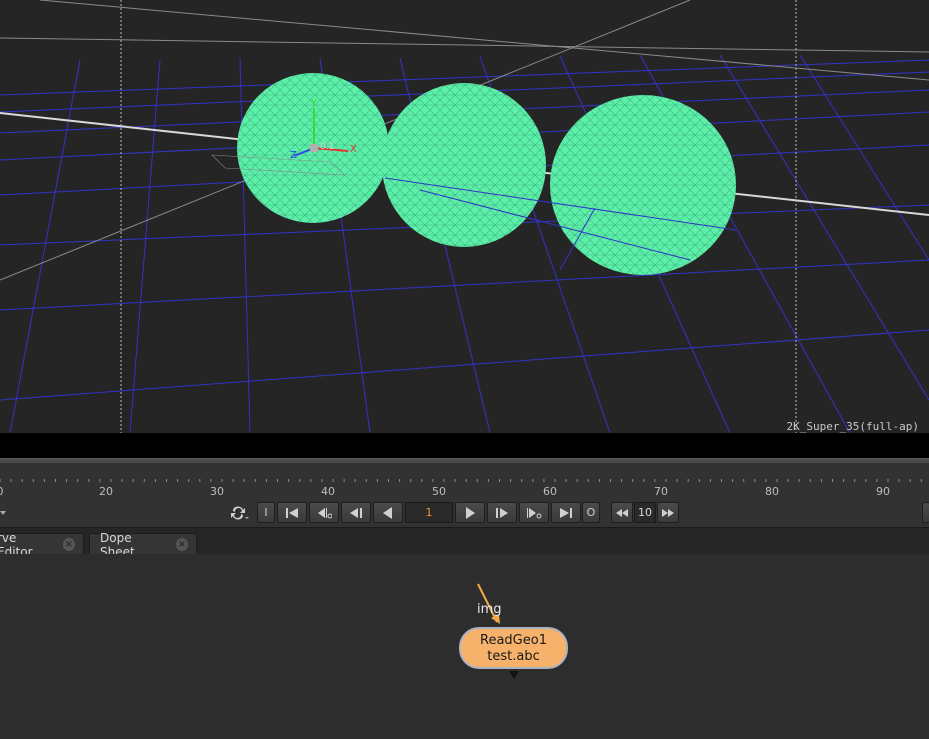 The image size is (929, 739). What do you see at coordinates (217, 491) in the screenshot?
I see `tick-label: 30` at bounding box center [217, 491].